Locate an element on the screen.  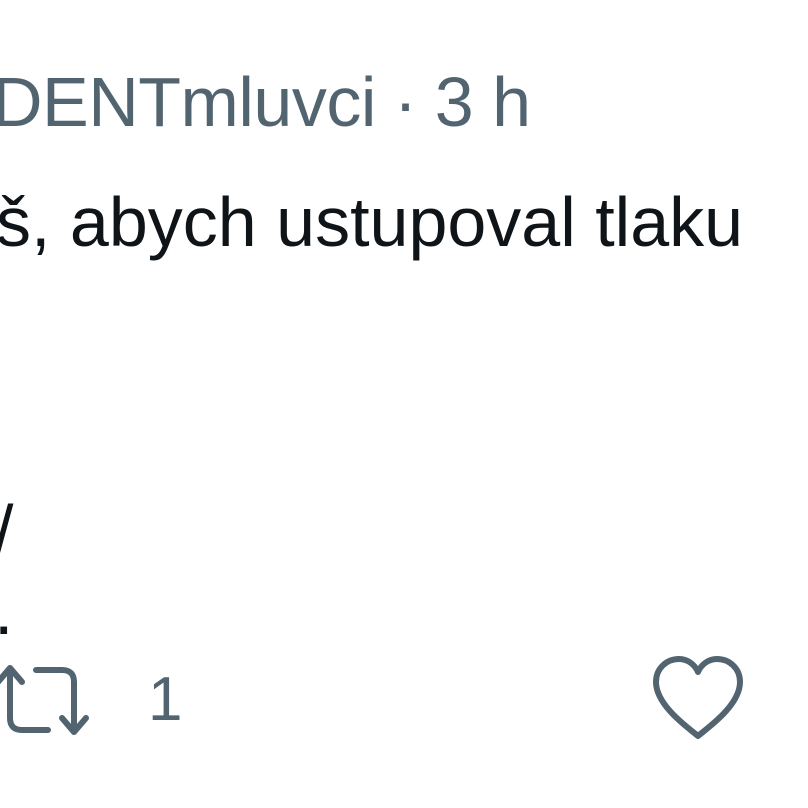
like-button is located at coordinates (698, 699).